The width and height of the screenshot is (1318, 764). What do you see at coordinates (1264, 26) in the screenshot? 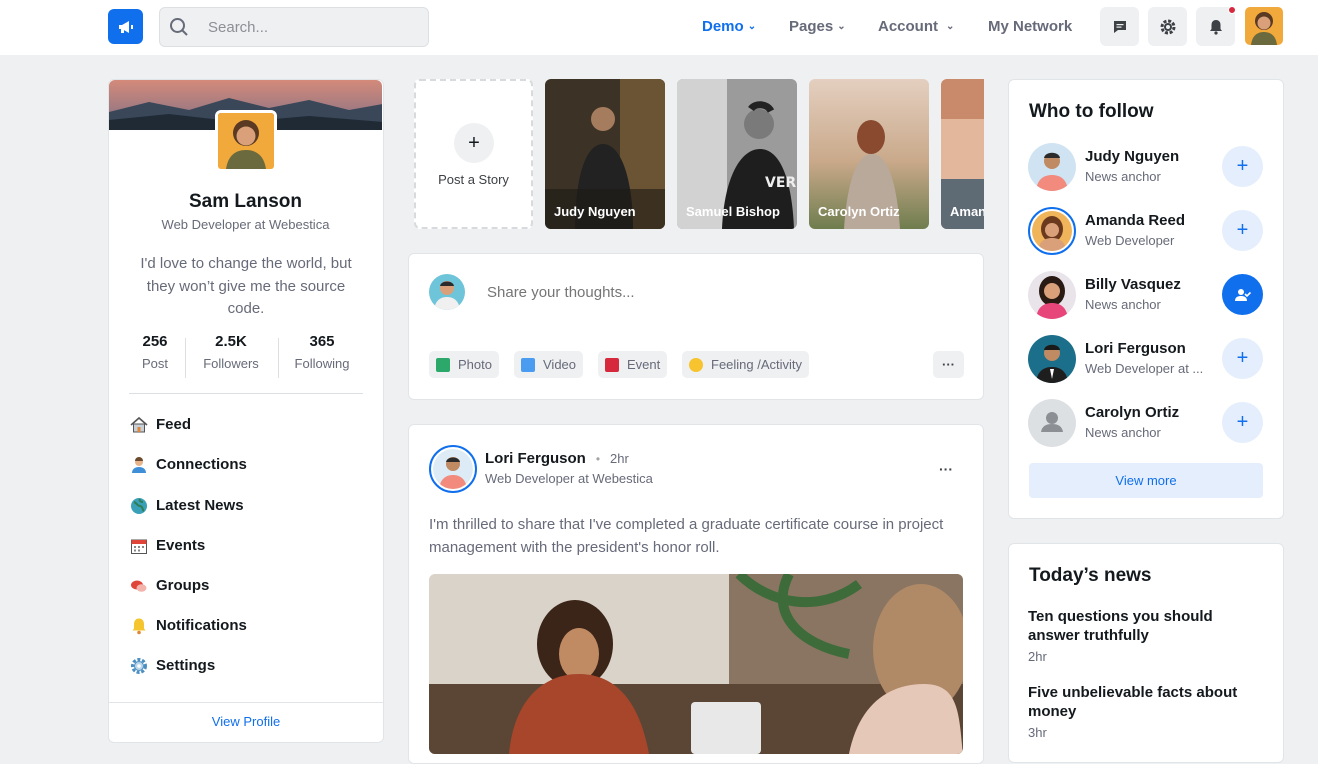
I see `user-avatar` at bounding box center [1264, 26].